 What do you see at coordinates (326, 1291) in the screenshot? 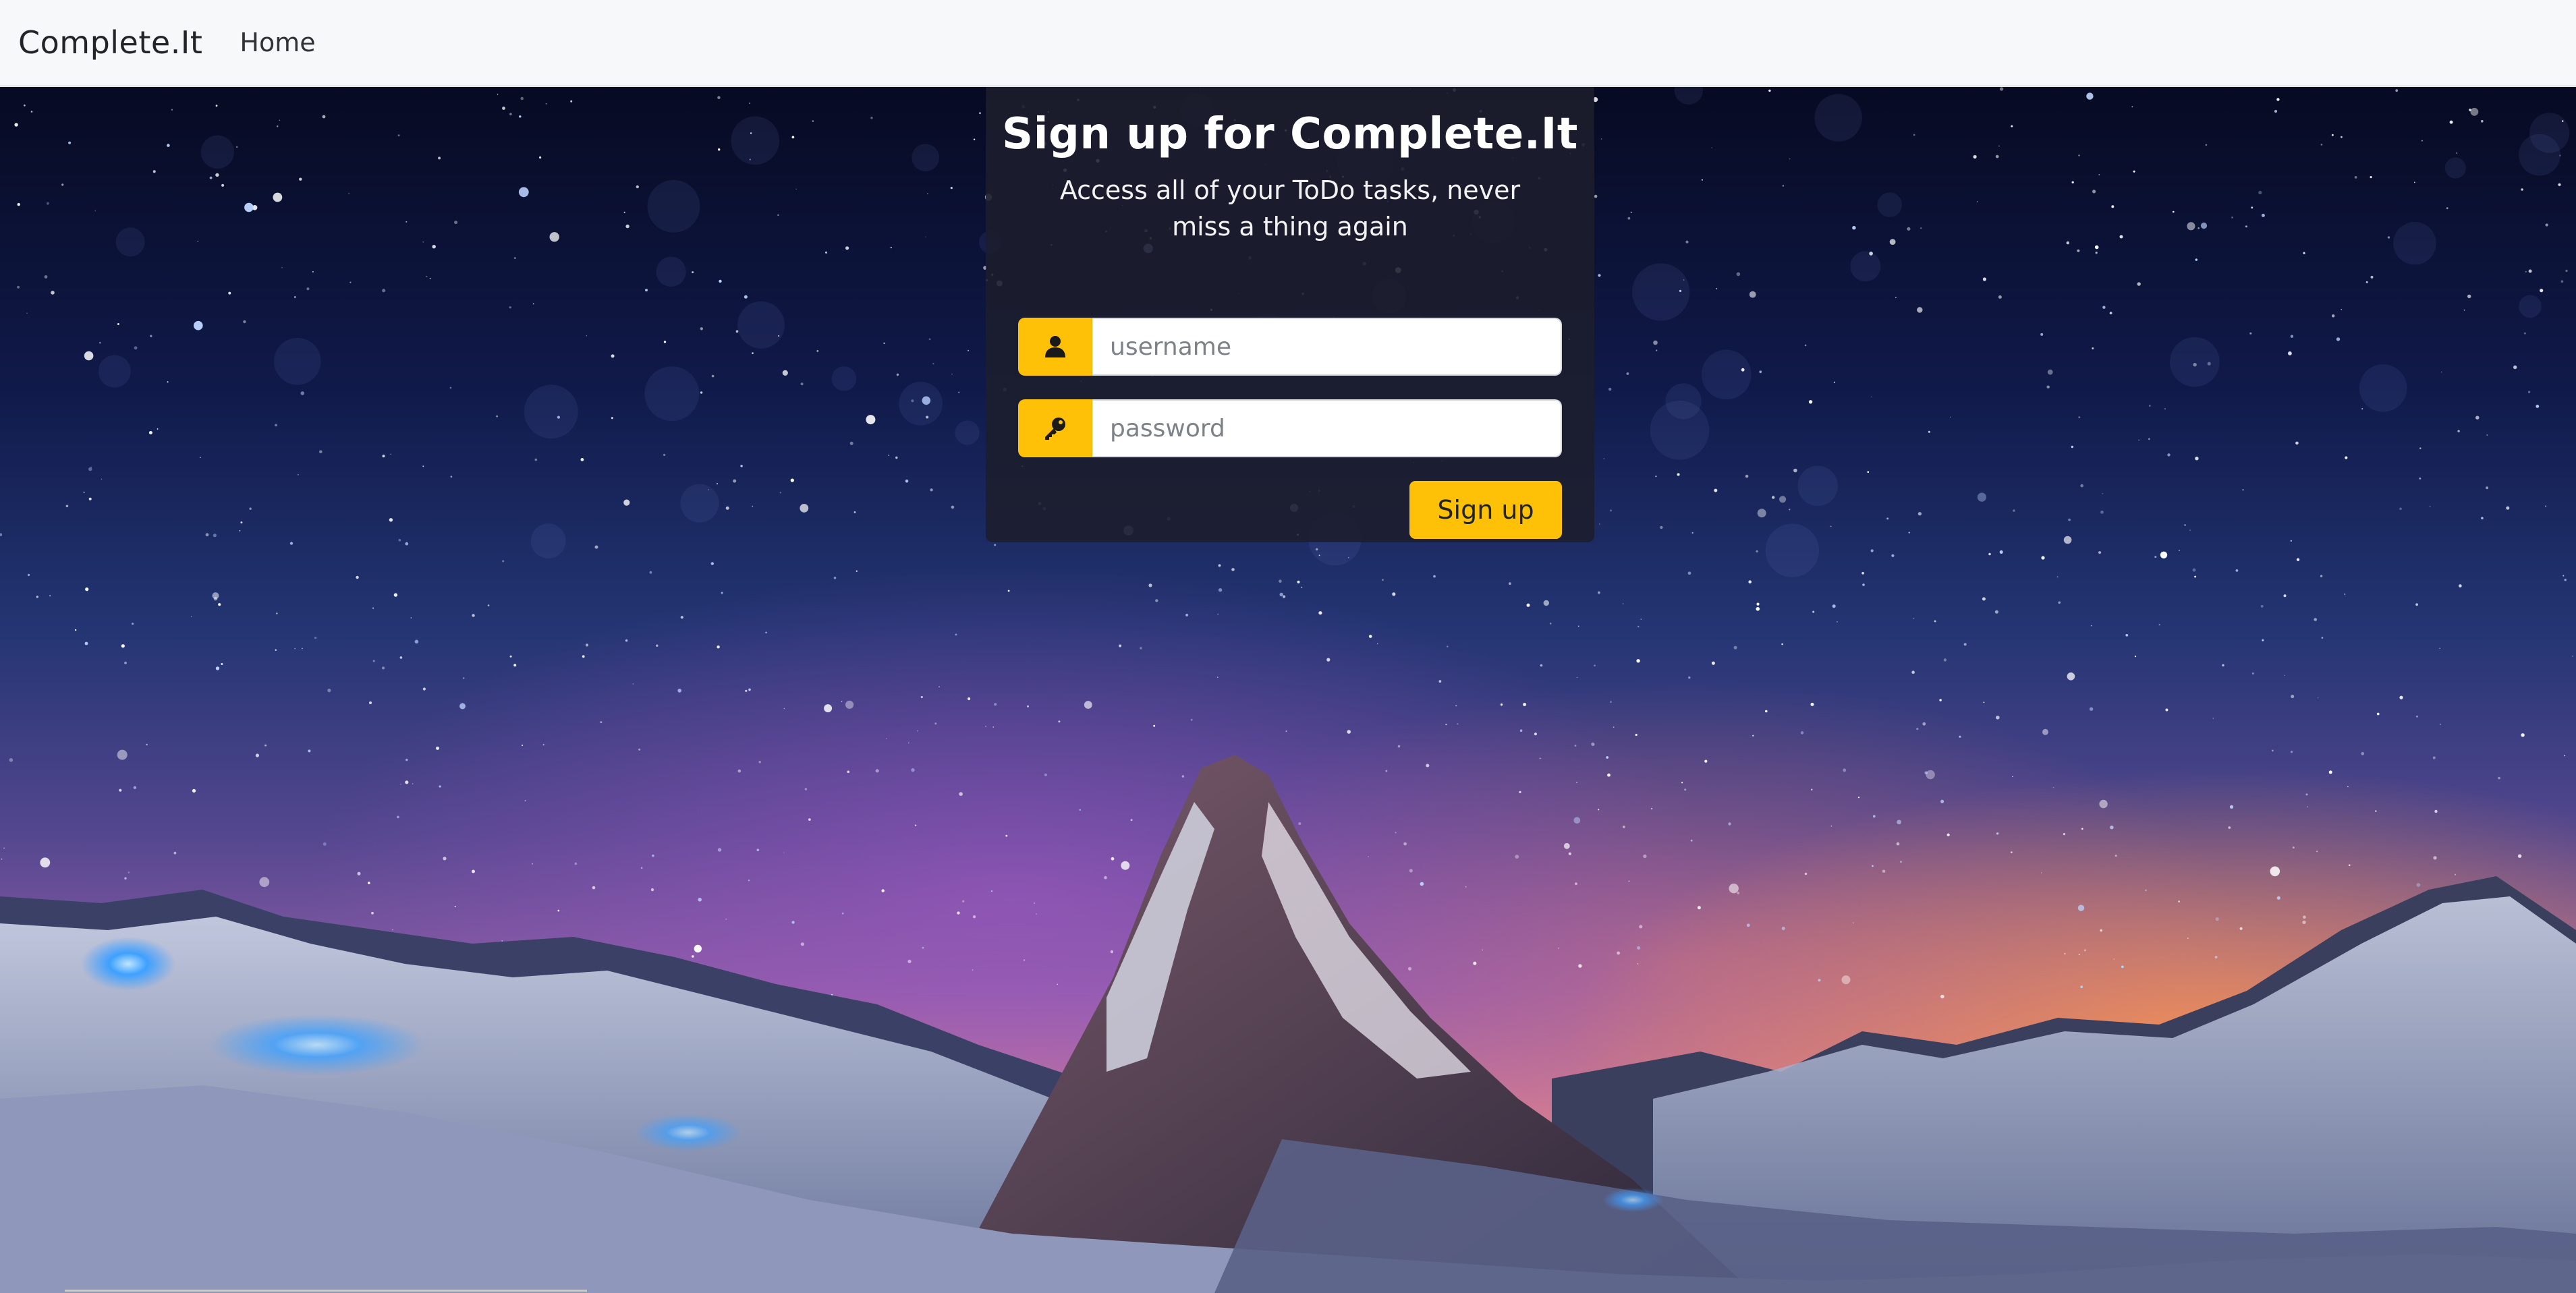
I see `scrollbar-indicator` at bounding box center [326, 1291].